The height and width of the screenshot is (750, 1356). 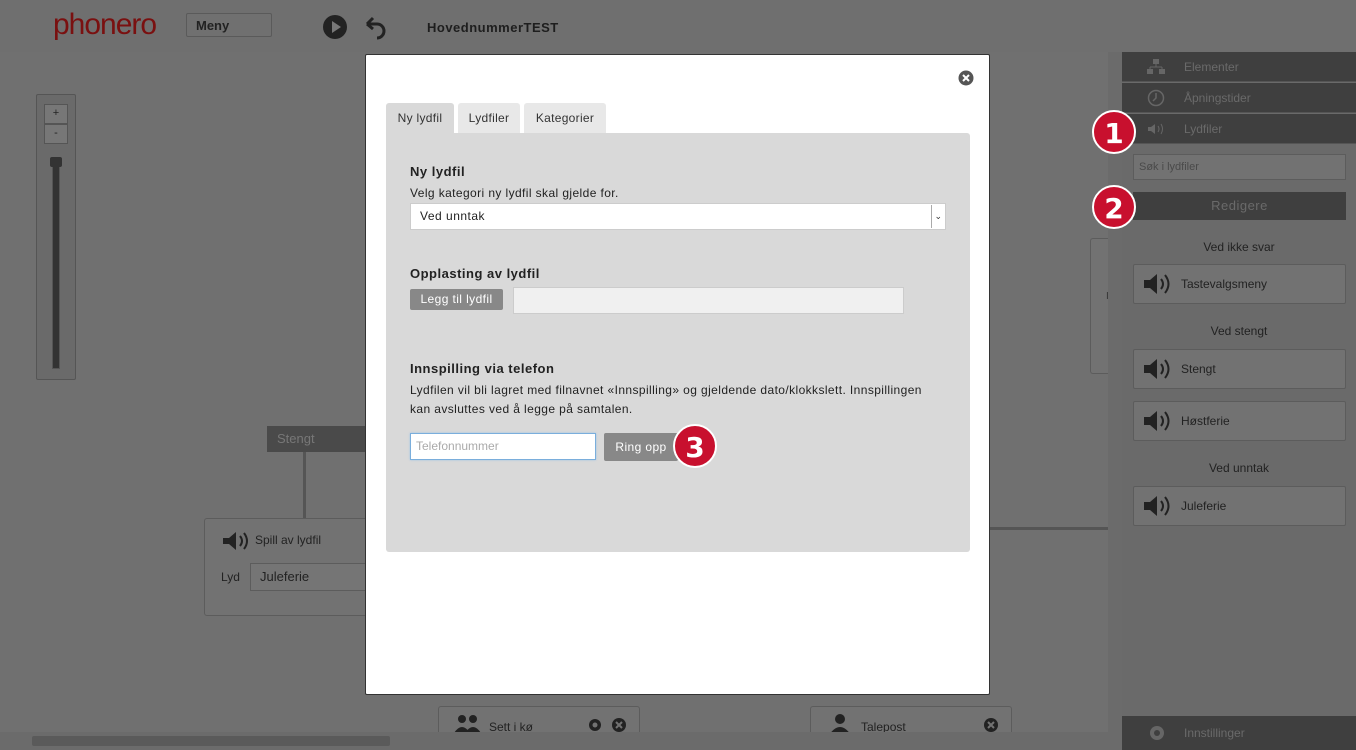 What do you see at coordinates (1115, 392) in the screenshot?
I see `vertical-scrollbar` at bounding box center [1115, 392].